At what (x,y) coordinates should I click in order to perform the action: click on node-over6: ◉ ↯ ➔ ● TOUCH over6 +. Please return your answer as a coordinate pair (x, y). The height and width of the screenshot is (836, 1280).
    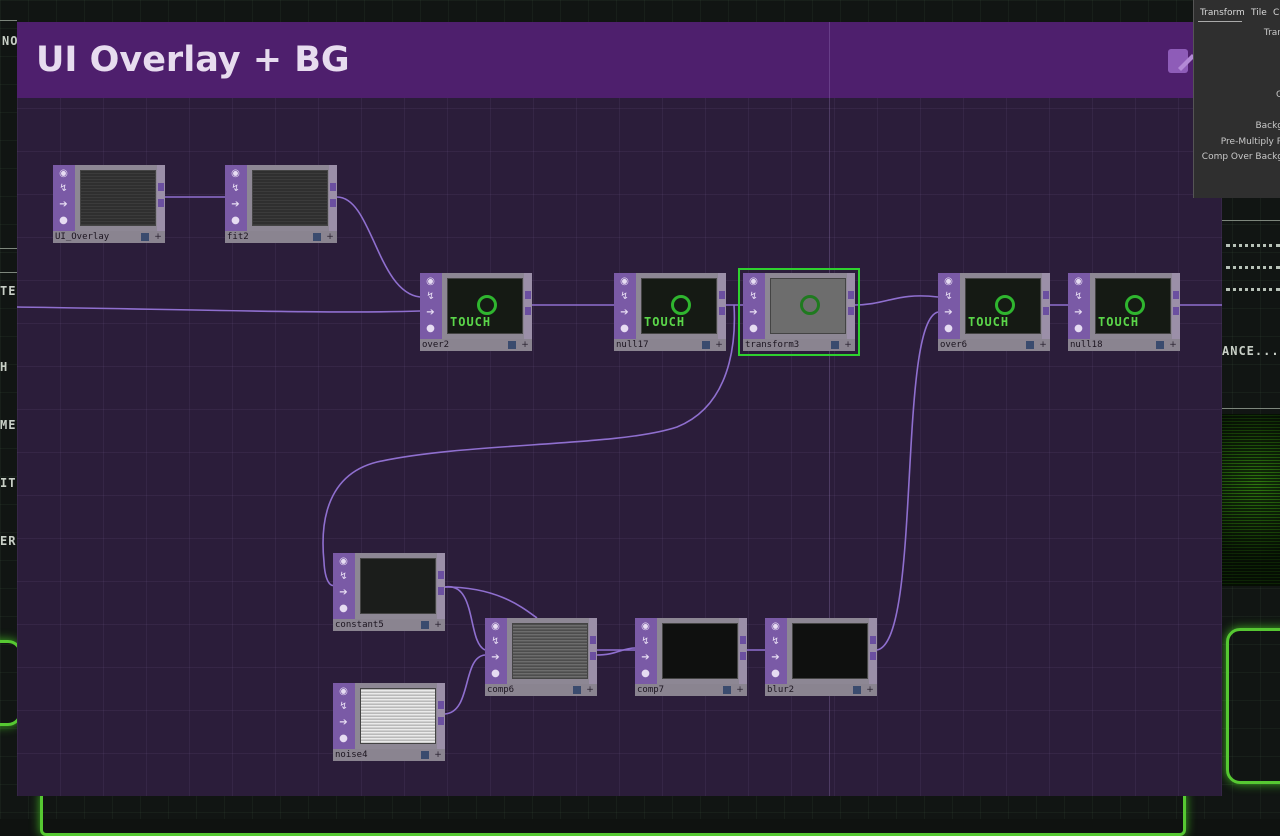
    Looking at the image, I should click on (994, 312).